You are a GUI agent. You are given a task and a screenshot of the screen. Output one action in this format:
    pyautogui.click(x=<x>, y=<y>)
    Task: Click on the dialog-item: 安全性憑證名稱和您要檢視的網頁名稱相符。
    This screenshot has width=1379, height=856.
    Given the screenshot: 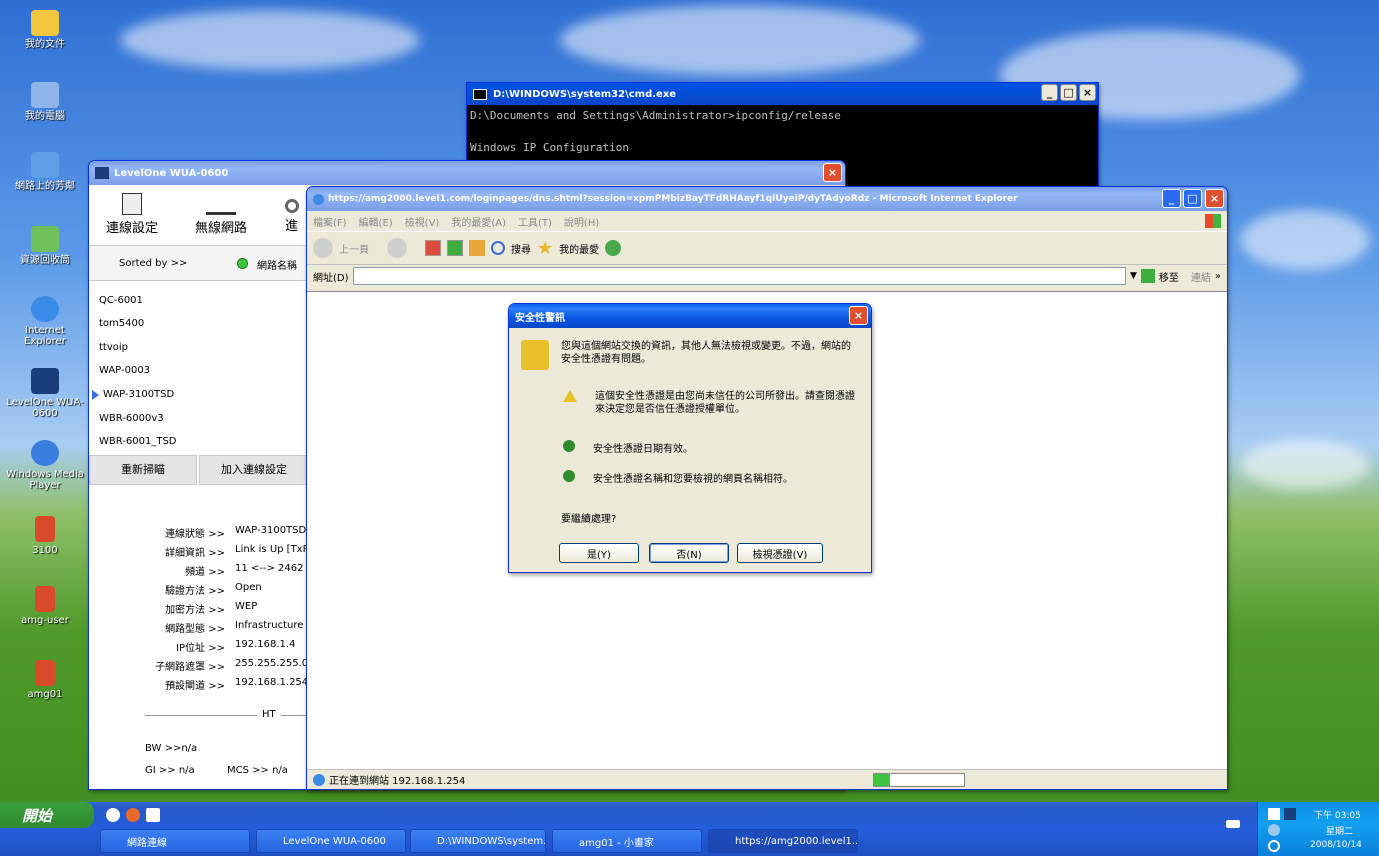 What is the action you would take?
    pyautogui.click(x=690, y=477)
    